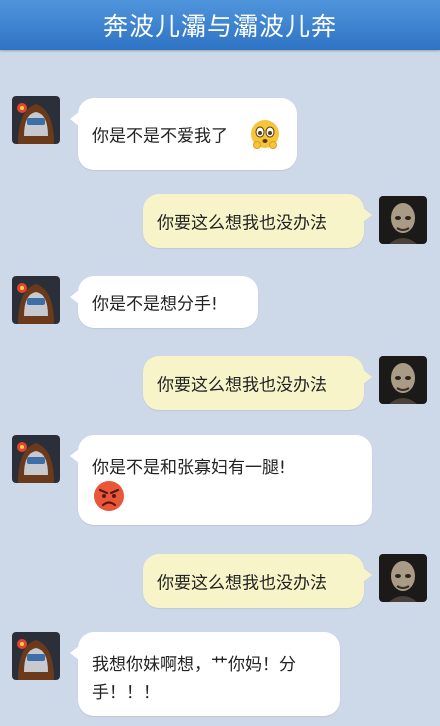  Describe the element at coordinates (265, 137) in the screenshot. I see `worried-face-icon` at that location.